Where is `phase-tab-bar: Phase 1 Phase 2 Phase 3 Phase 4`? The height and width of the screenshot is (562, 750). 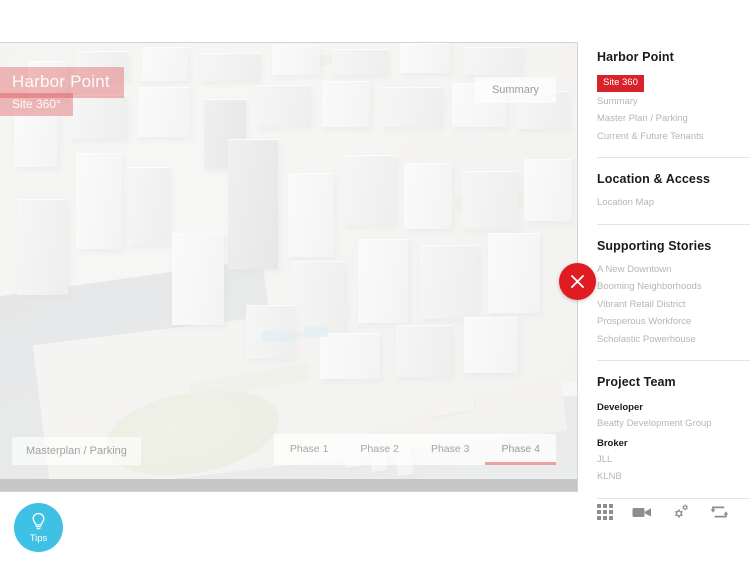
phase-tab-bar: Phase 1 Phase 2 Phase 3 Phase 4 is located at coordinates (414, 449).